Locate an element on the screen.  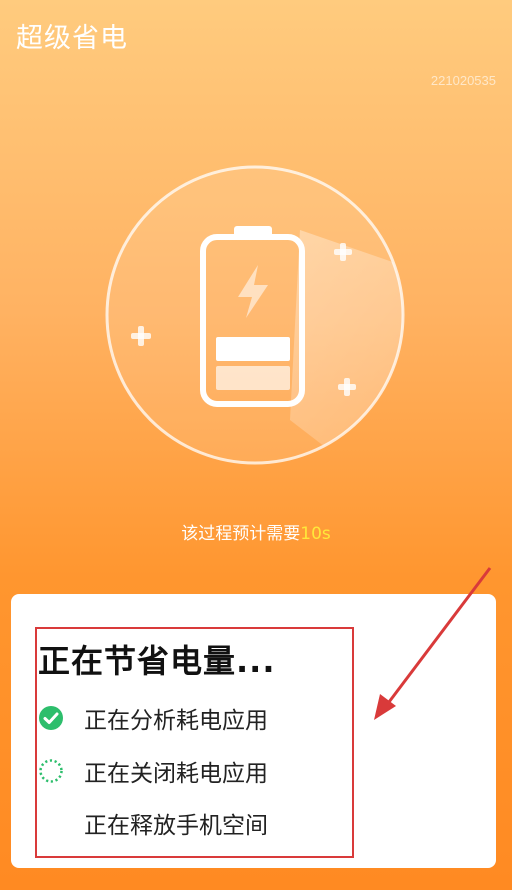
check-icon is located at coordinates (51, 718).